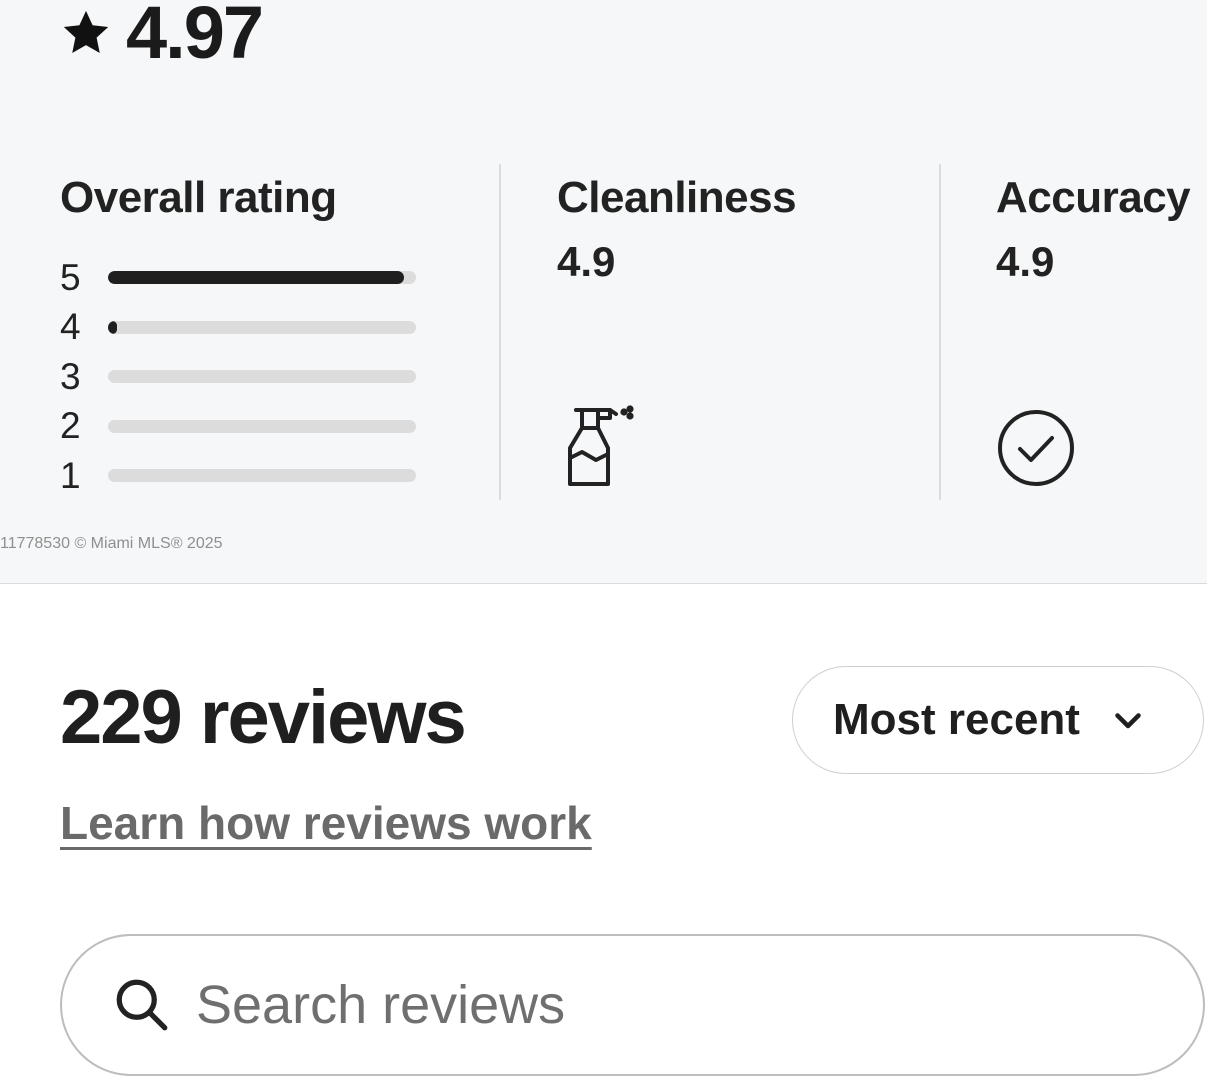 The image size is (1207, 1078). I want to click on accuracy-title: Accuracy, so click(1093, 197).